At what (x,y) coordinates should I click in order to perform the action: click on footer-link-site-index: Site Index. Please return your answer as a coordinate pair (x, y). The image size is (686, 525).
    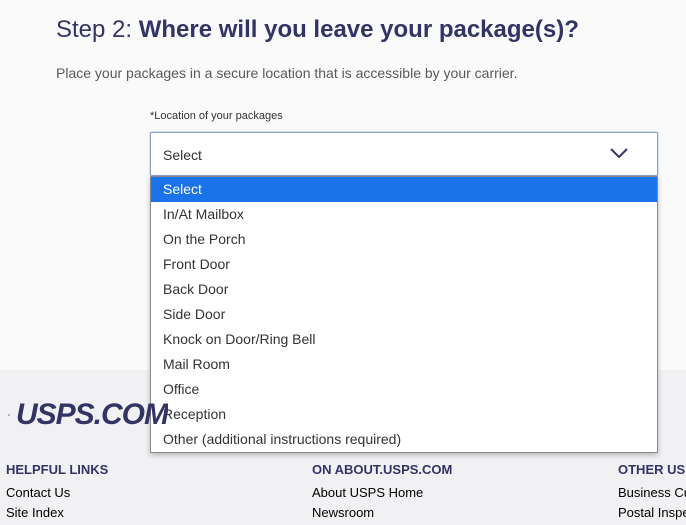
    Looking at the image, I should click on (57, 513).